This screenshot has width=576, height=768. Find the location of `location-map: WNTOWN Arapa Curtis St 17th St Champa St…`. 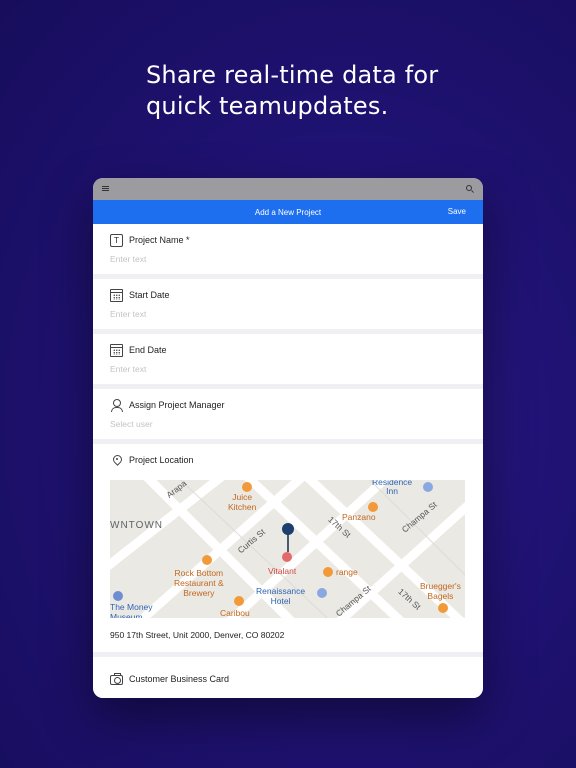

location-map: WNTOWN Arapa Curtis St 17th St Champa St… is located at coordinates (287, 549).